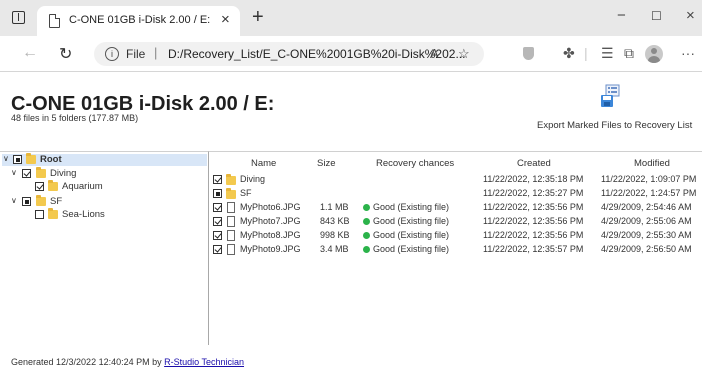  Describe the element at coordinates (334, 207) in the screenshot. I see `file-size: 1.1 MB` at that location.